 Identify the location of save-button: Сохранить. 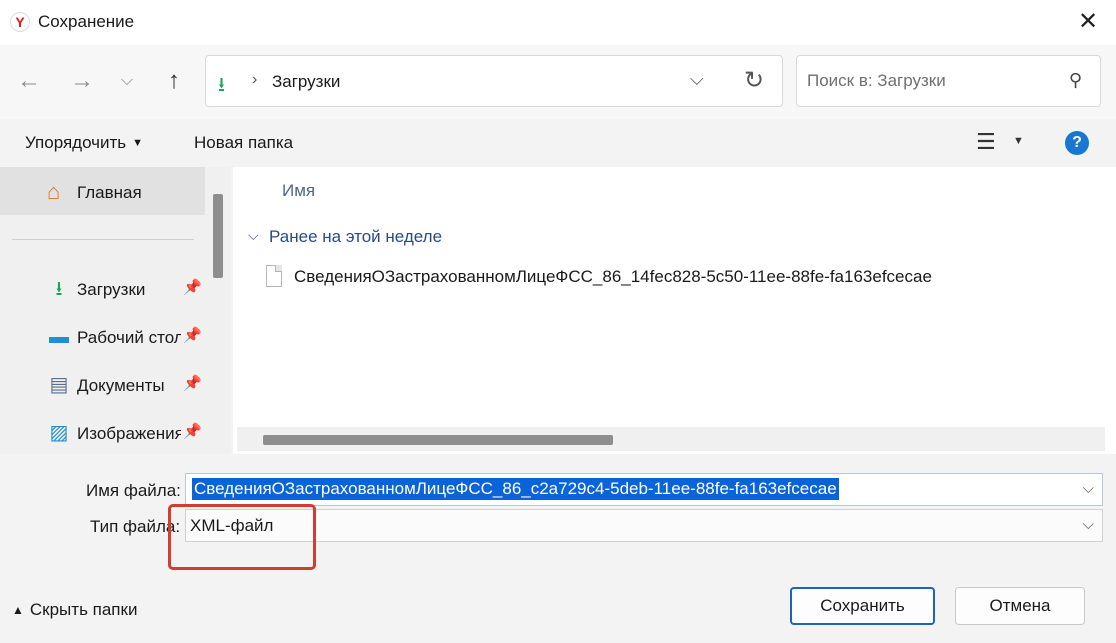
(862, 606).